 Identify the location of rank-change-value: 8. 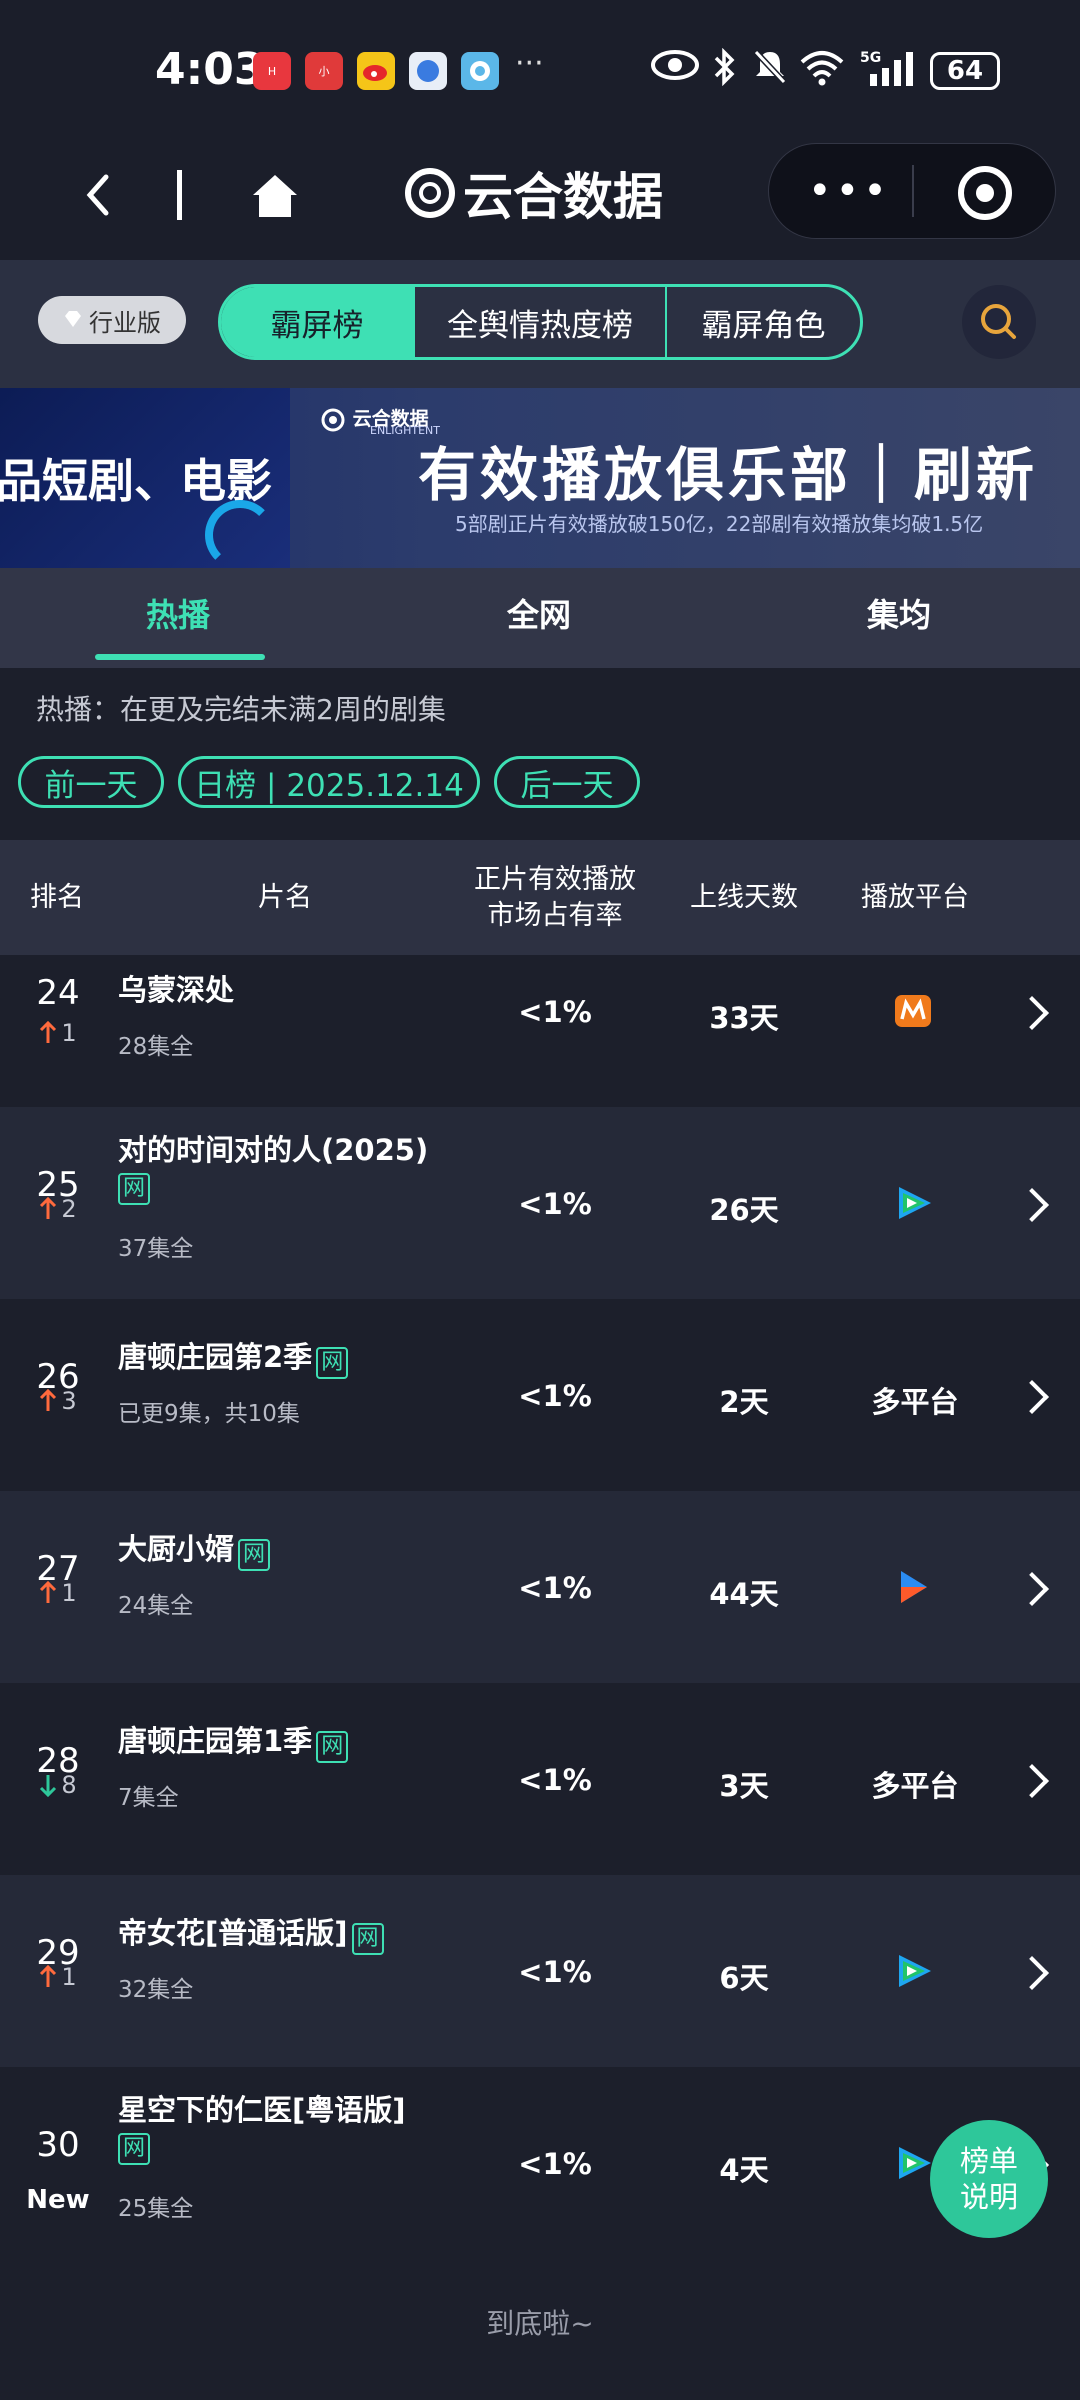
(69, 1785).